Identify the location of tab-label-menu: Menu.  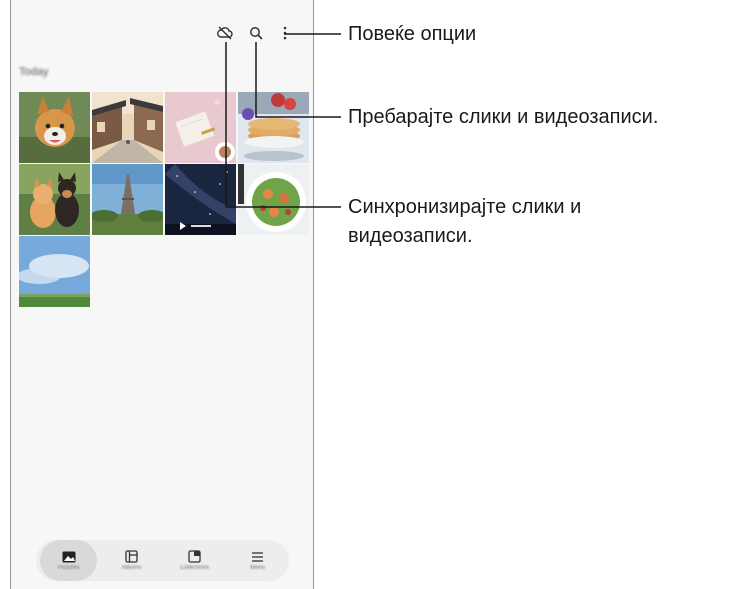
(257, 567).